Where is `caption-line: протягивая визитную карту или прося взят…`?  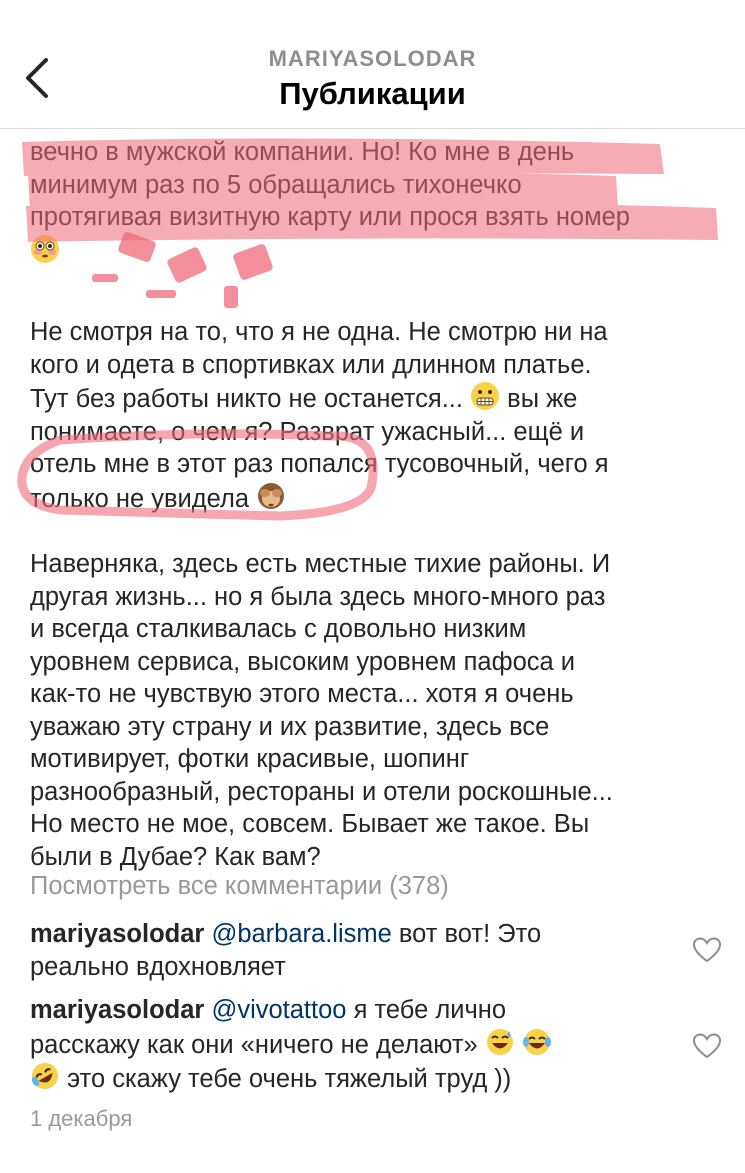 caption-line: протягивая визитную карту или прося взят… is located at coordinates (330, 217).